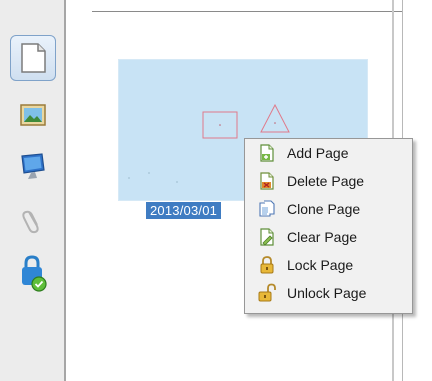  What do you see at coordinates (267, 292) in the screenshot?
I see `unlock-page-icon` at bounding box center [267, 292].